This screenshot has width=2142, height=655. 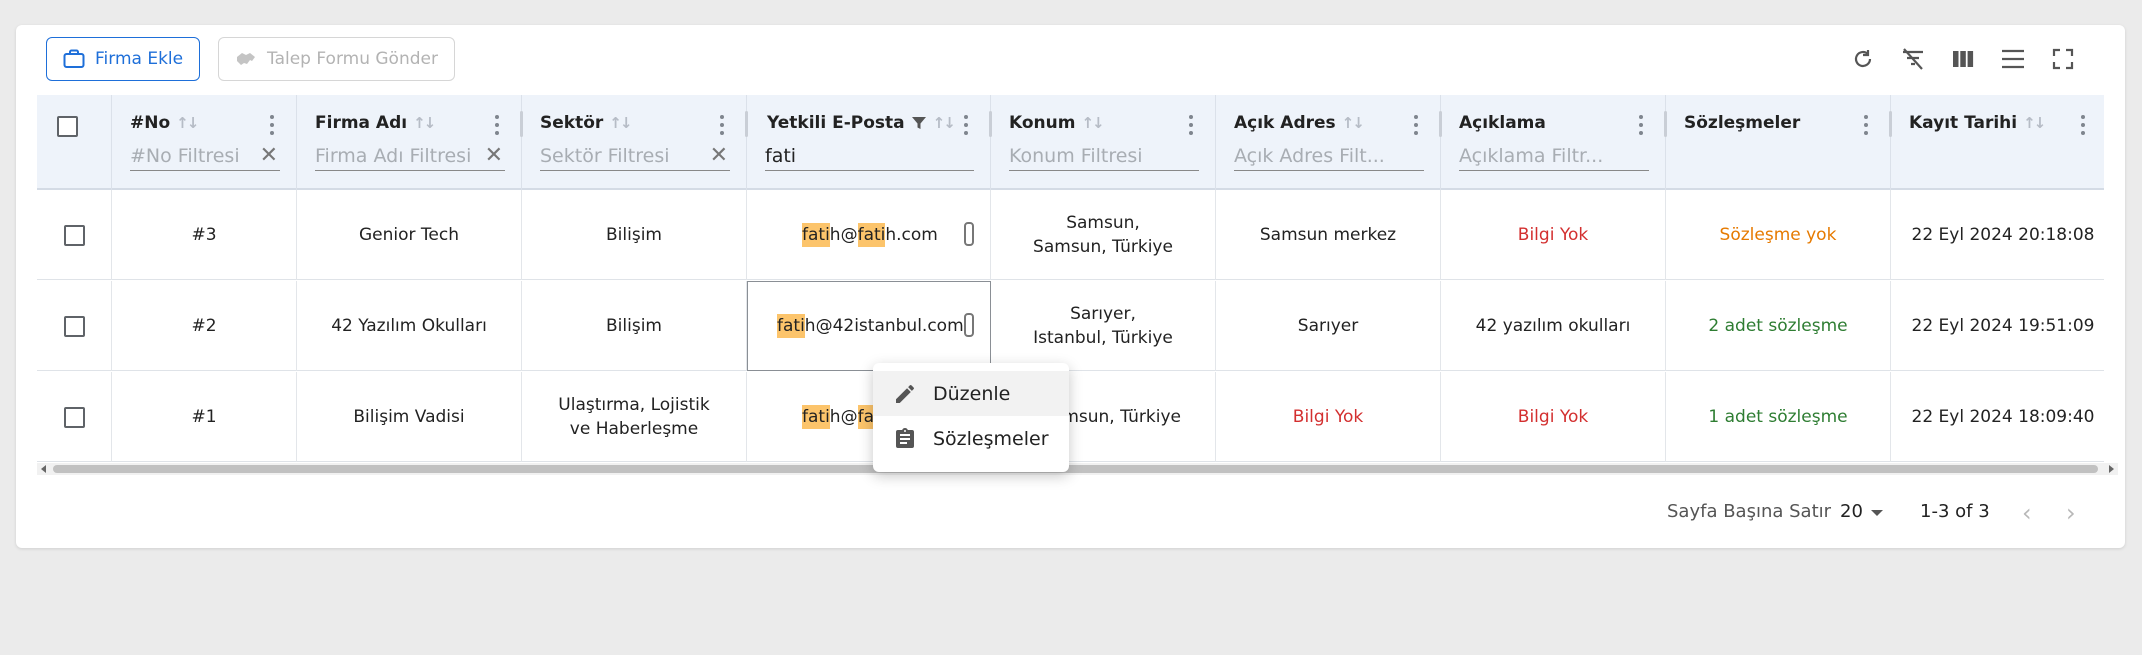 What do you see at coordinates (393, 155) in the screenshot?
I see `firma-filter-placeholder: Firma Adı Filtresi` at bounding box center [393, 155].